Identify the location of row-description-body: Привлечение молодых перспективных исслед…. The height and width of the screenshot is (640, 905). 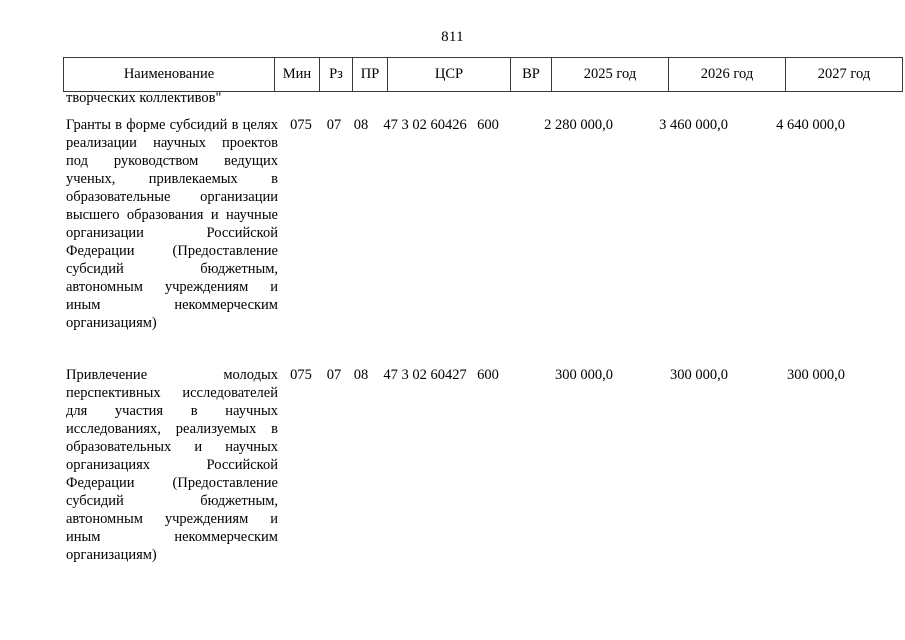
(172, 456).